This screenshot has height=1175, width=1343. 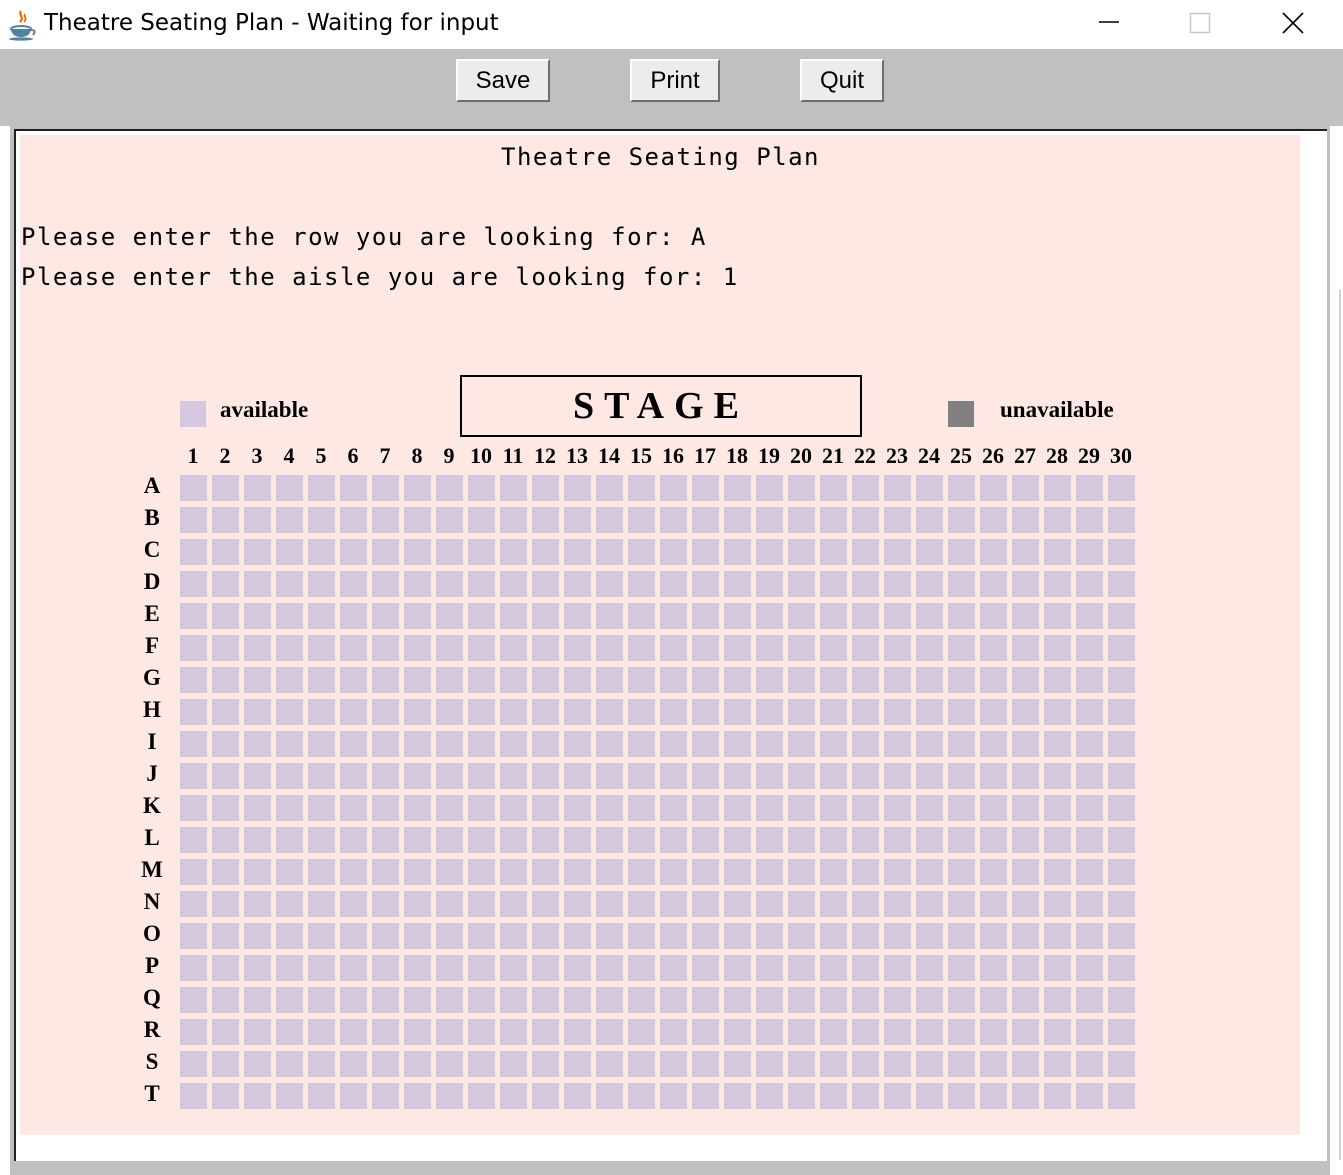 I want to click on seat-D19, so click(x=769, y=584).